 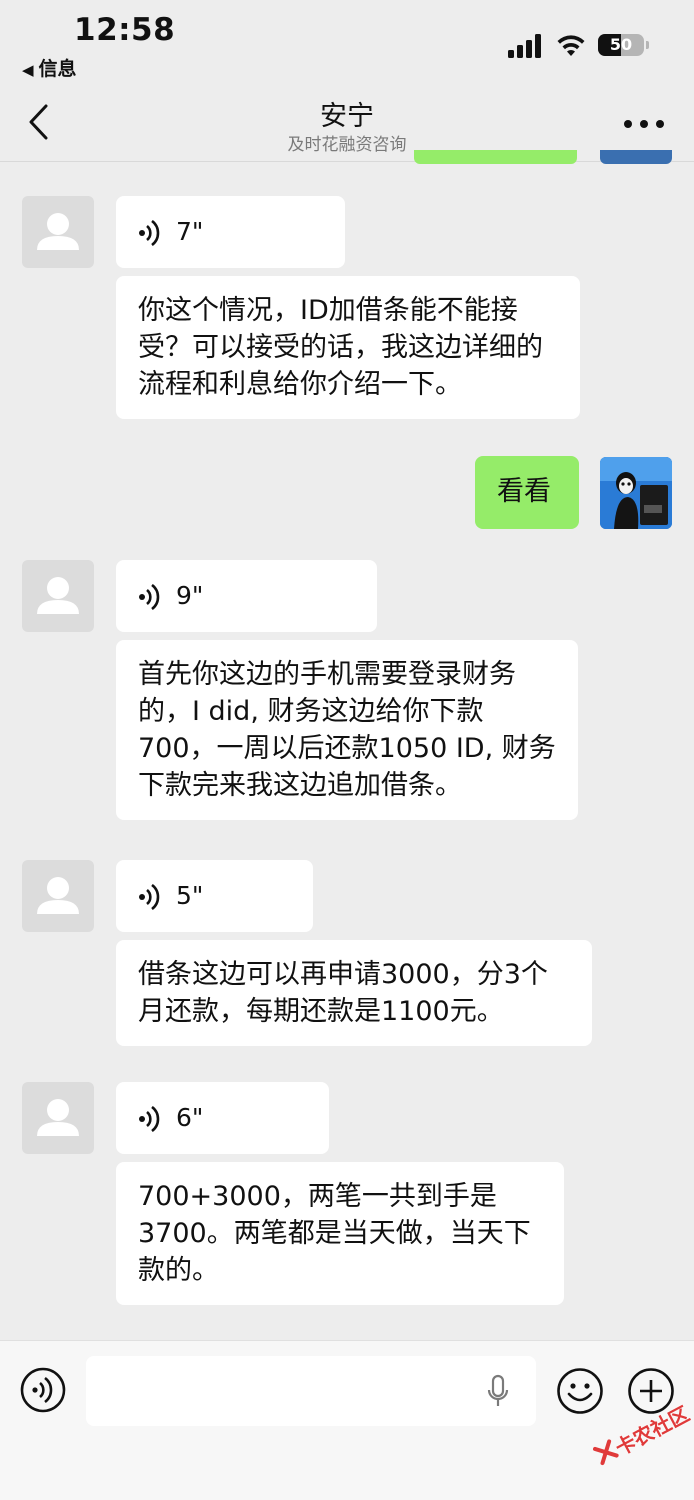 What do you see at coordinates (246, 596) in the screenshot?
I see `voice-message: 9"` at bounding box center [246, 596].